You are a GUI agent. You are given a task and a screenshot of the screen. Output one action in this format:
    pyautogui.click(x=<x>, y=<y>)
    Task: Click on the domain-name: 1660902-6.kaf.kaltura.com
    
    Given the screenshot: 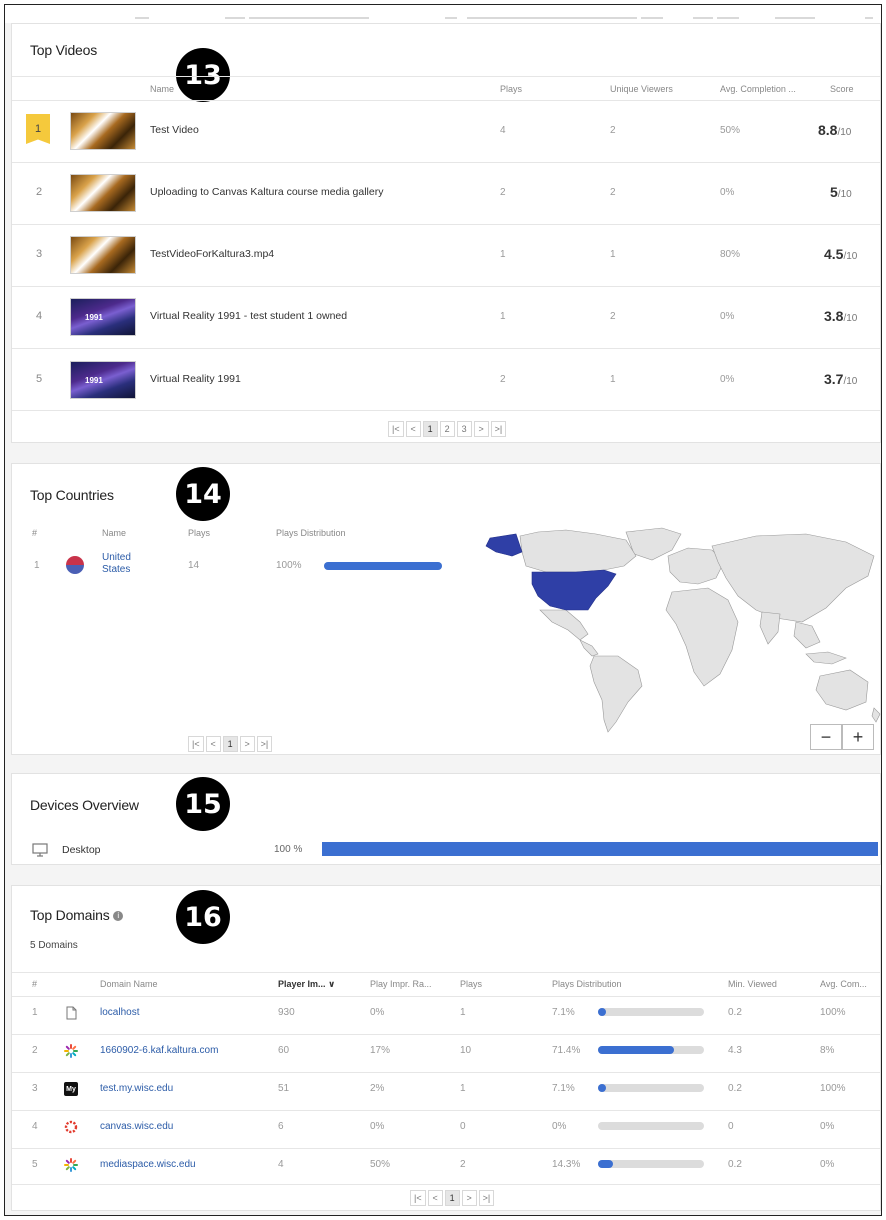 What is the action you would take?
    pyautogui.click(x=159, y=1050)
    